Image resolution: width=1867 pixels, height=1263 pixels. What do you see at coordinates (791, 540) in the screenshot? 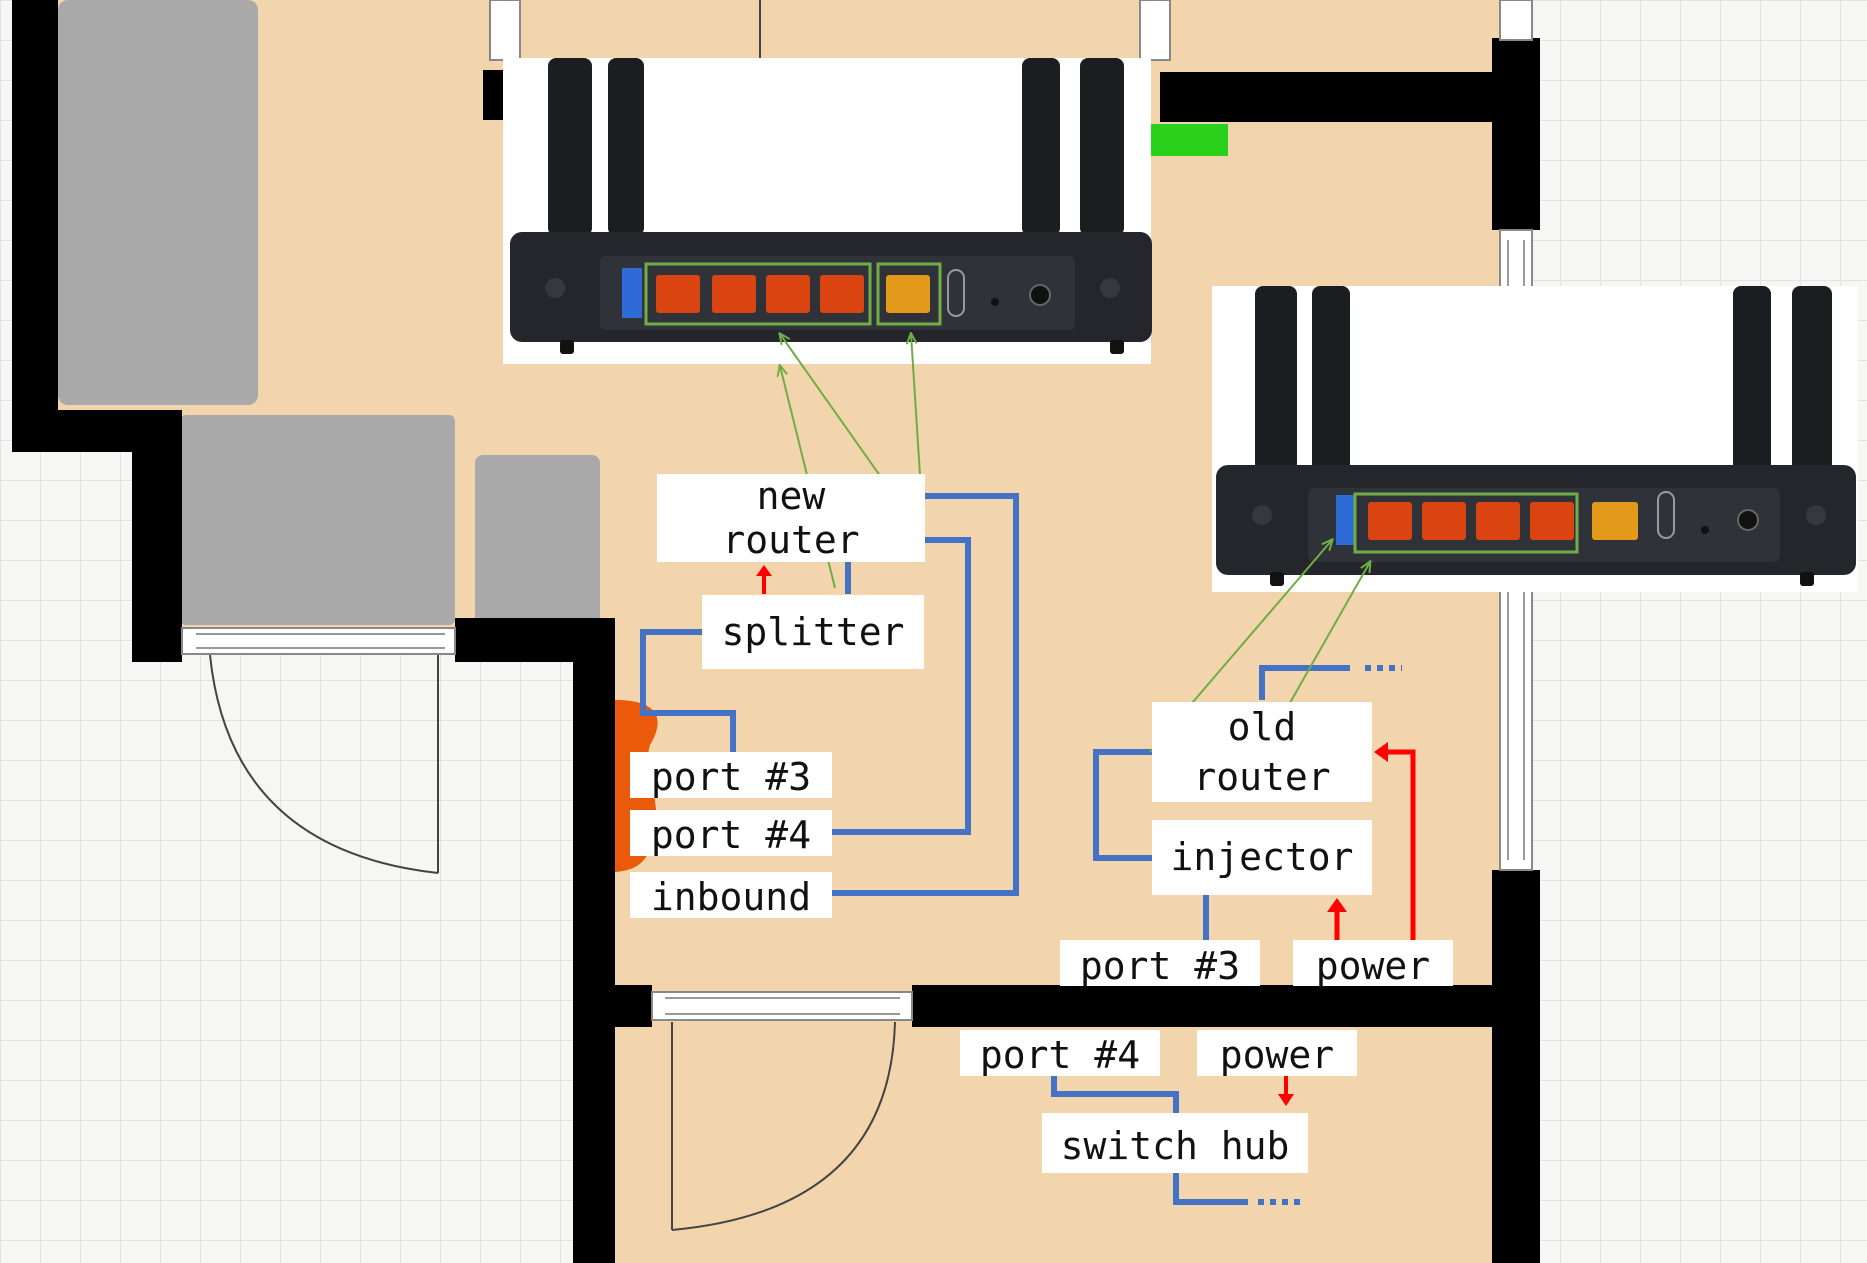
I see `new-router-label-line2: router` at bounding box center [791, 540].